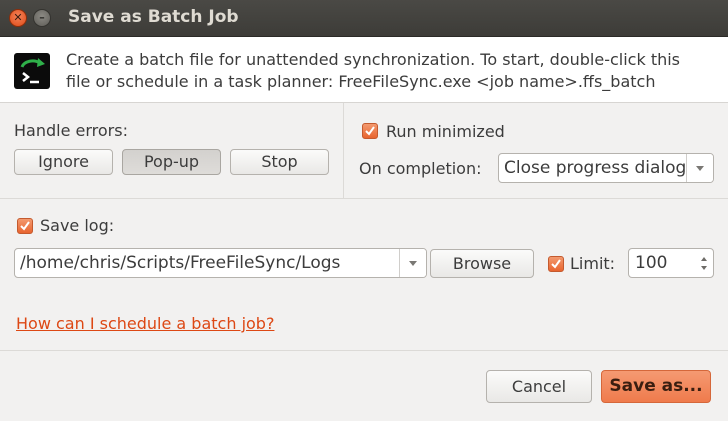  I want to click on log-path-combo: /home/chris/Scripts/FreeFileSync/Logs, so click(220, 263).